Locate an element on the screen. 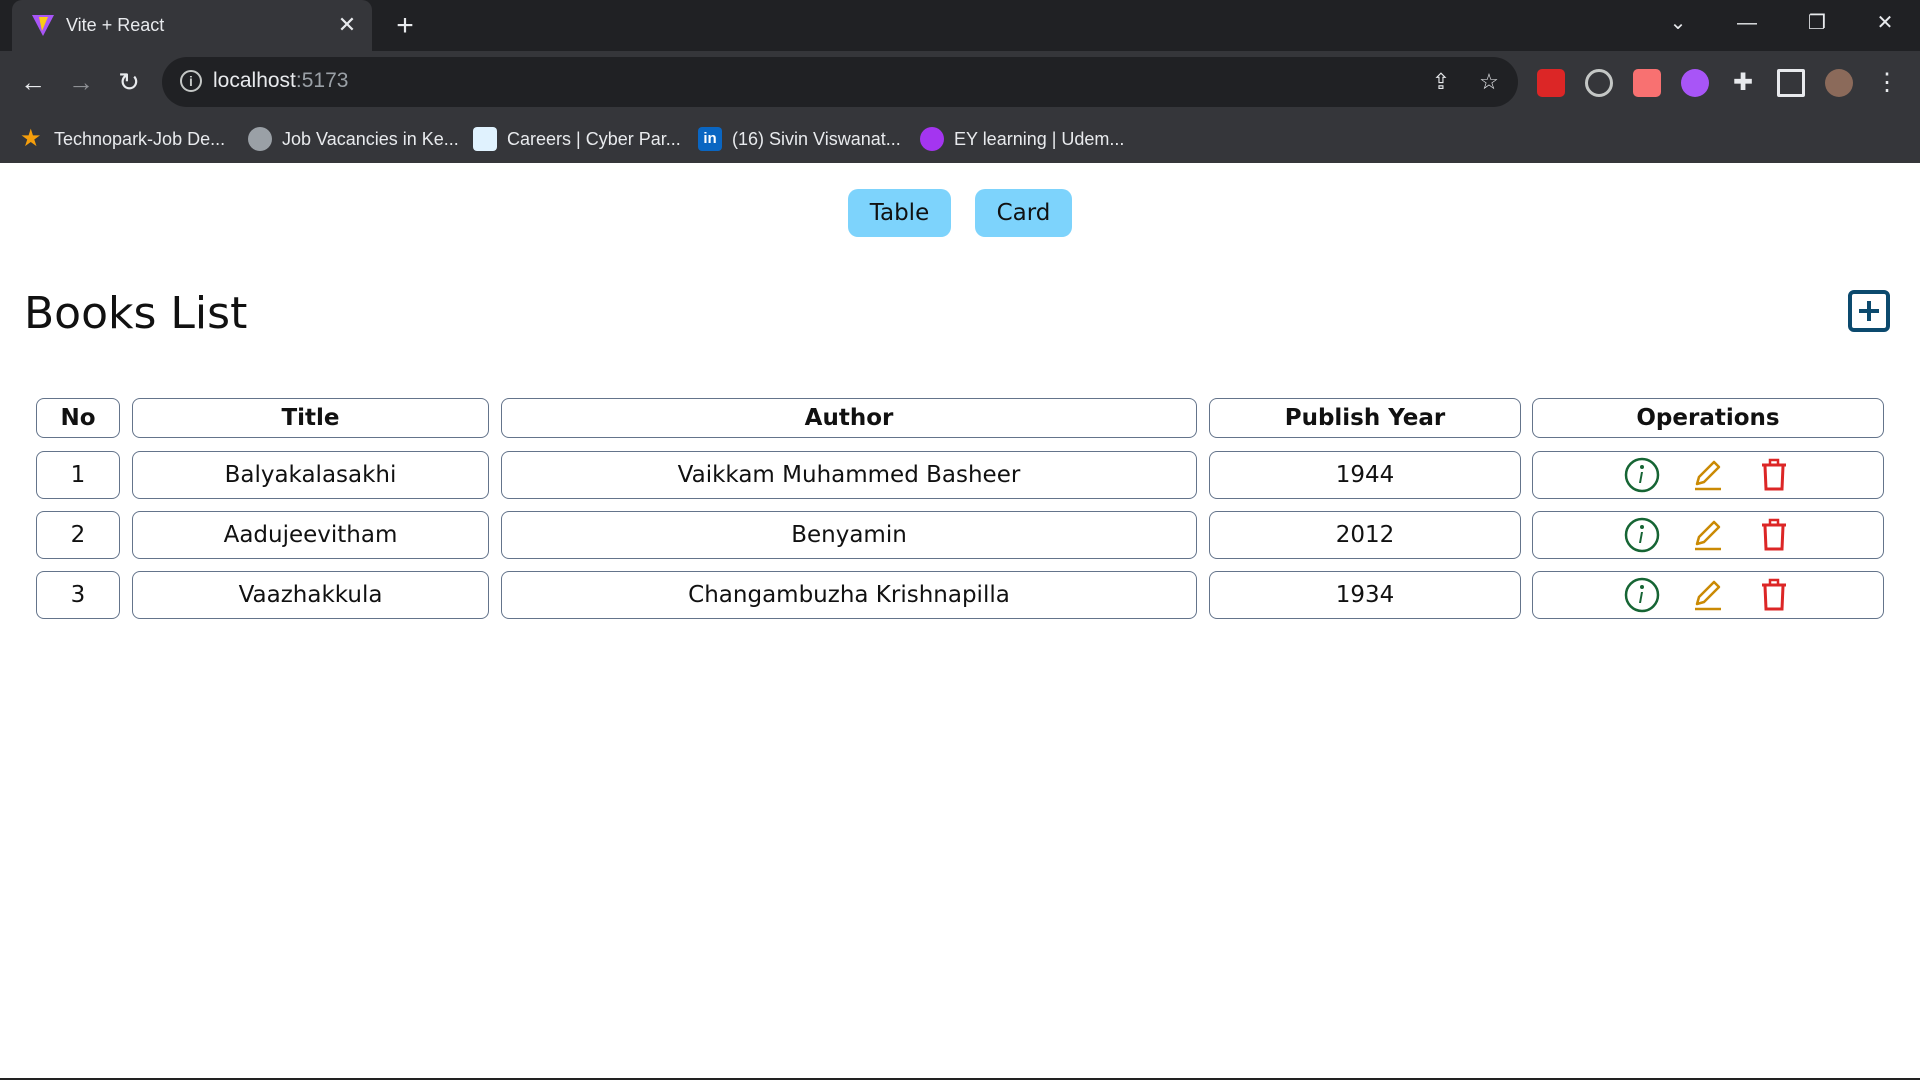 This screenshot has width=1920, height=1080. header-operations: Operations is located at coordinates (1708, 418).